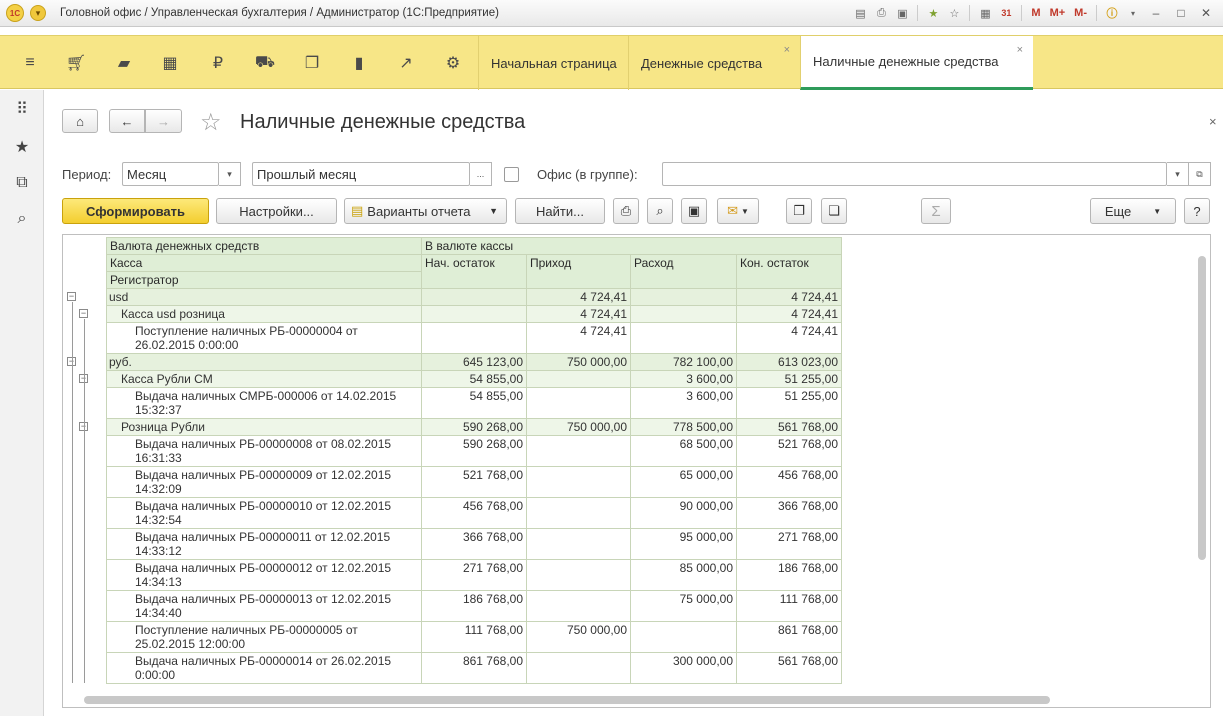 This screenshot has height=716, width=1223. I want to click on row-cell: 51 255,00, so click(789, 403).